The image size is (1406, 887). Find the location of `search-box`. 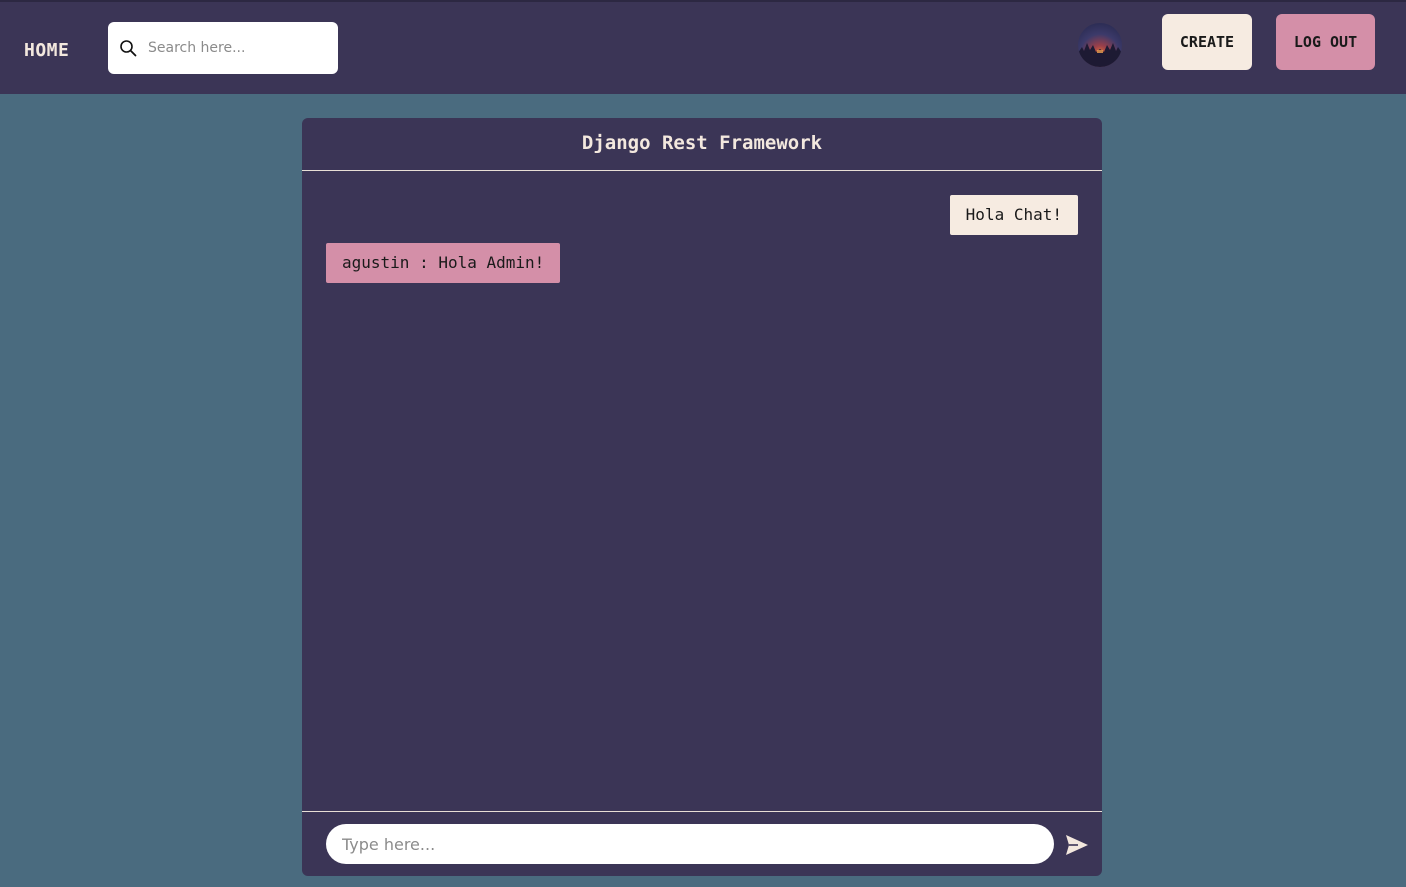

search-box is located at coordinates (223, 48).